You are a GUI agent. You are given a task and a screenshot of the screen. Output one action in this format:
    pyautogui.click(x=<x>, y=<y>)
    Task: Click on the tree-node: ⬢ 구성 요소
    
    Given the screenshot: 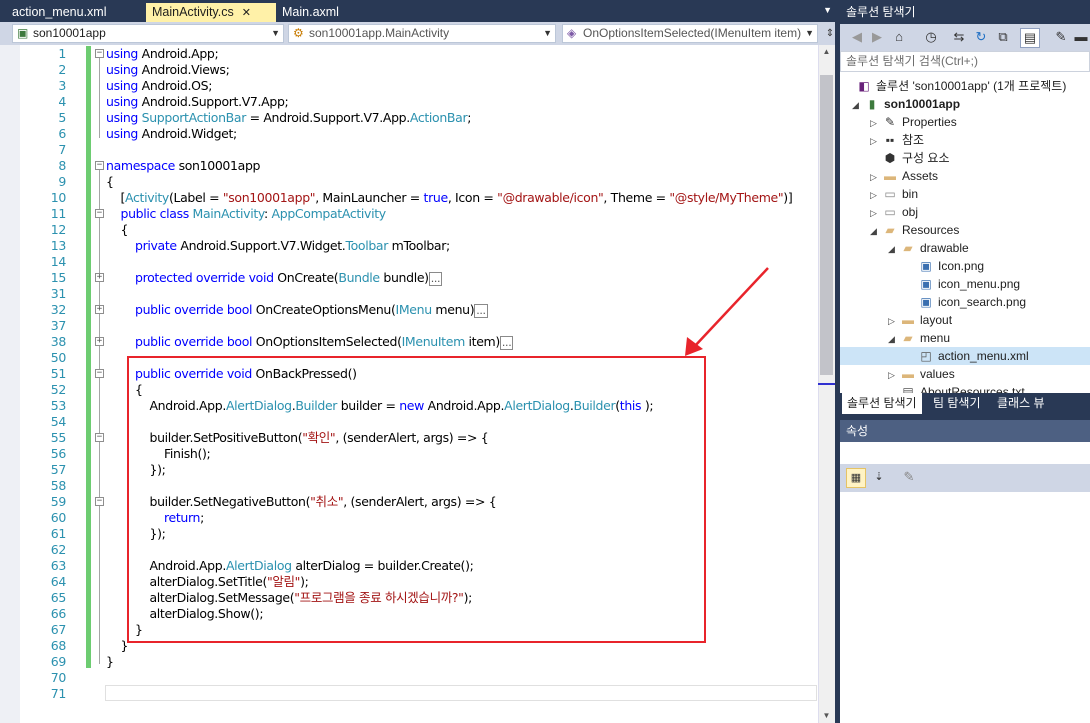 What is the action you would take?
    pyautogui.click(x=965, y=158)
    